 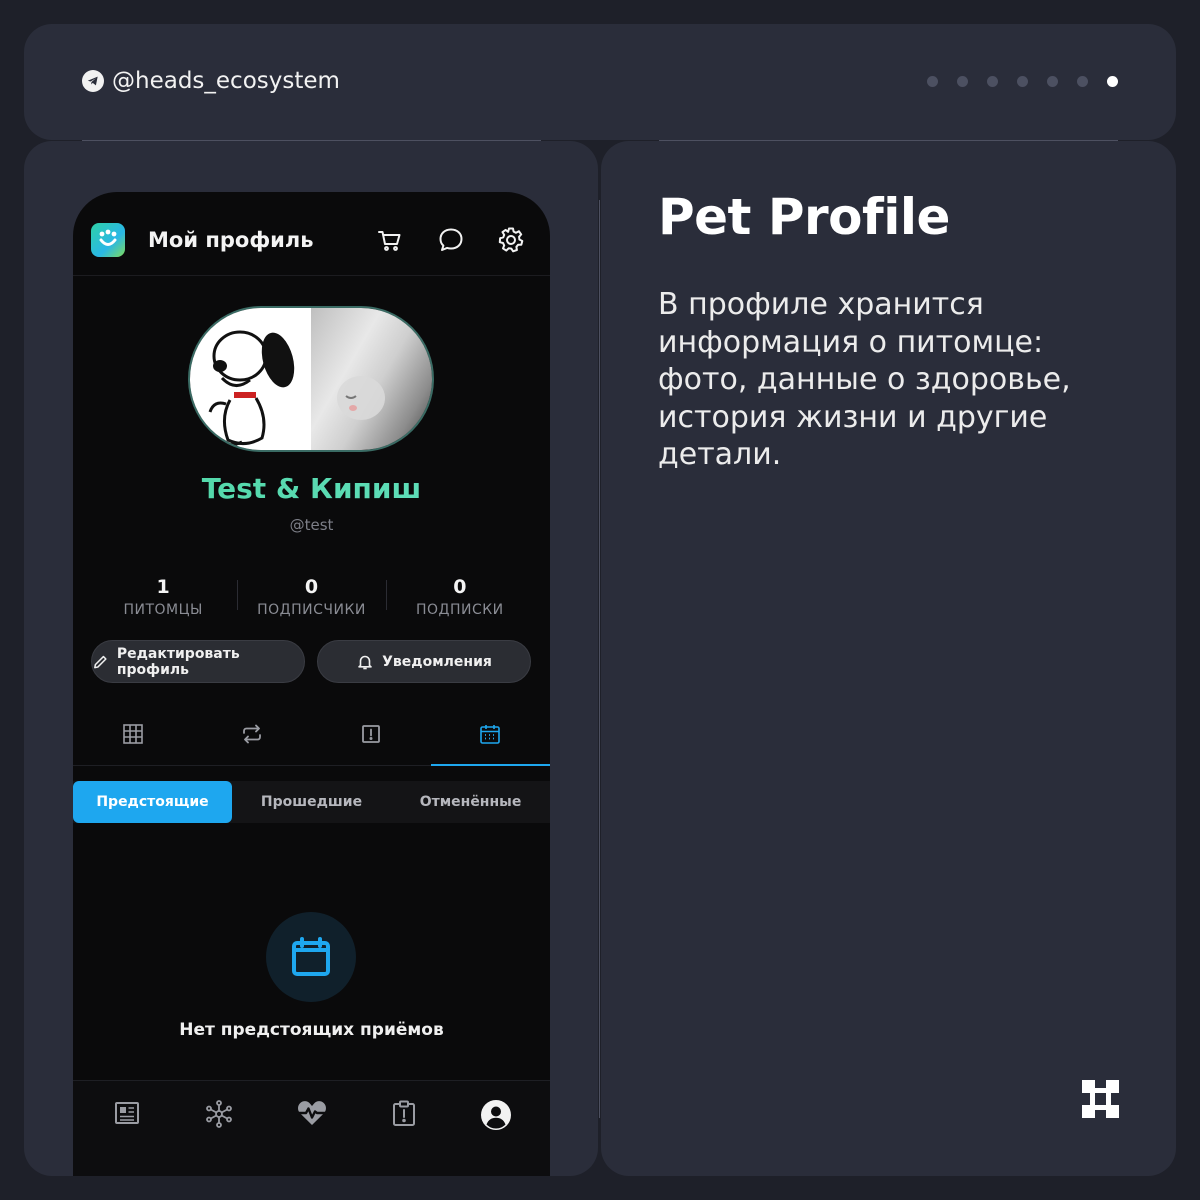 What do you see at coordinates (511, 240) in the screenshot?
I see `settings-icon` at bounding box center [511, 240].